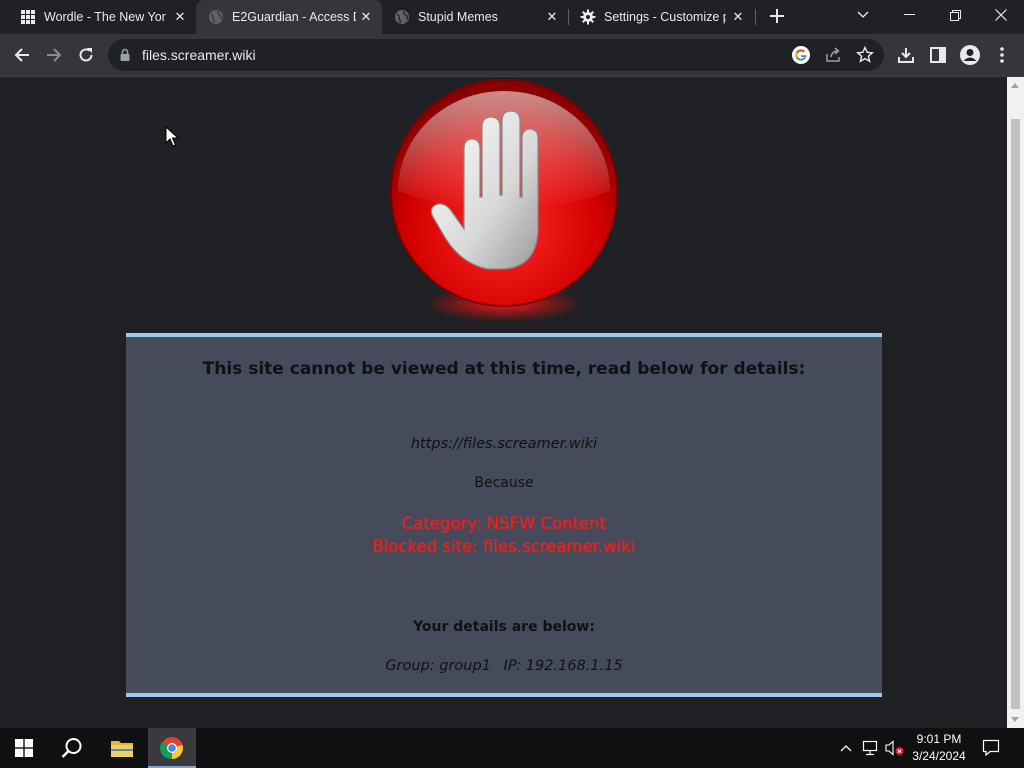 This screenshot has height=768, width=1024. I want to click on lock-icon, so click(125, 54).